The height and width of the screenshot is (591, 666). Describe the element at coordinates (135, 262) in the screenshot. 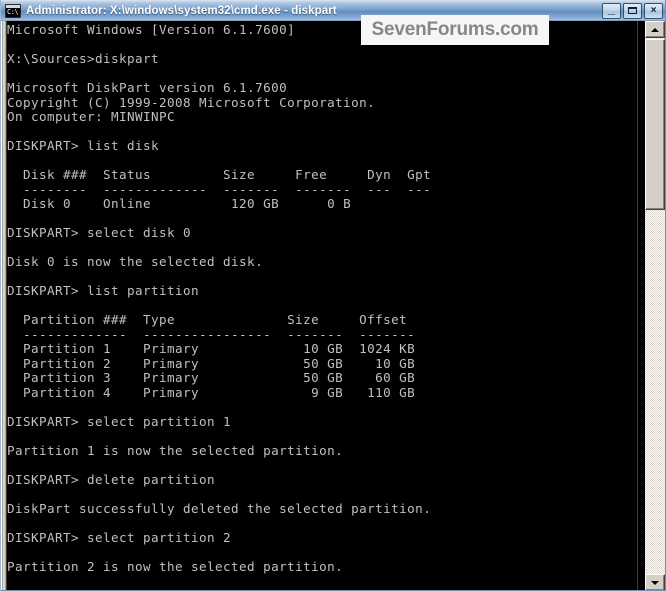

I see `console-line: Disk 0 is now the selected disk.` at that location.